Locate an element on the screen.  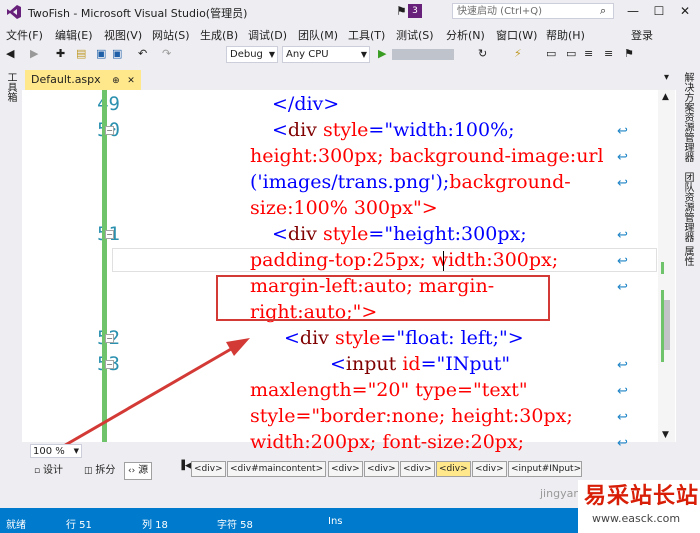
open-folder-icon: ▤ is located at coordinates (81, 53).